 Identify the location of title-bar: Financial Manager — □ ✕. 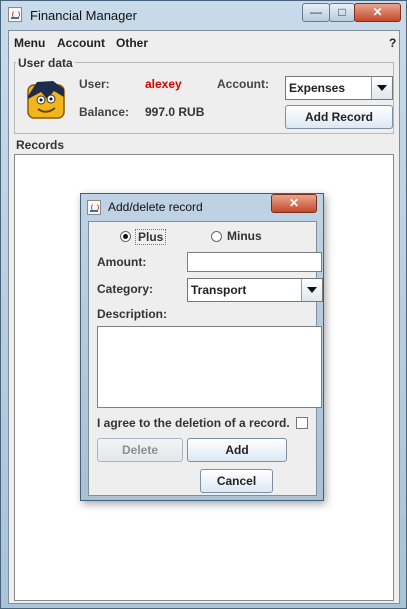
(203, 15).